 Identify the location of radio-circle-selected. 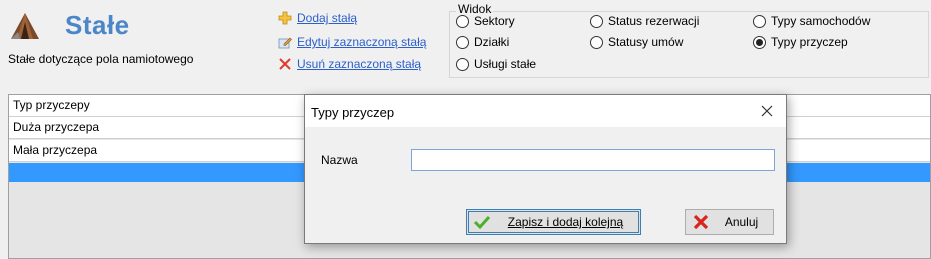
(759, 42).